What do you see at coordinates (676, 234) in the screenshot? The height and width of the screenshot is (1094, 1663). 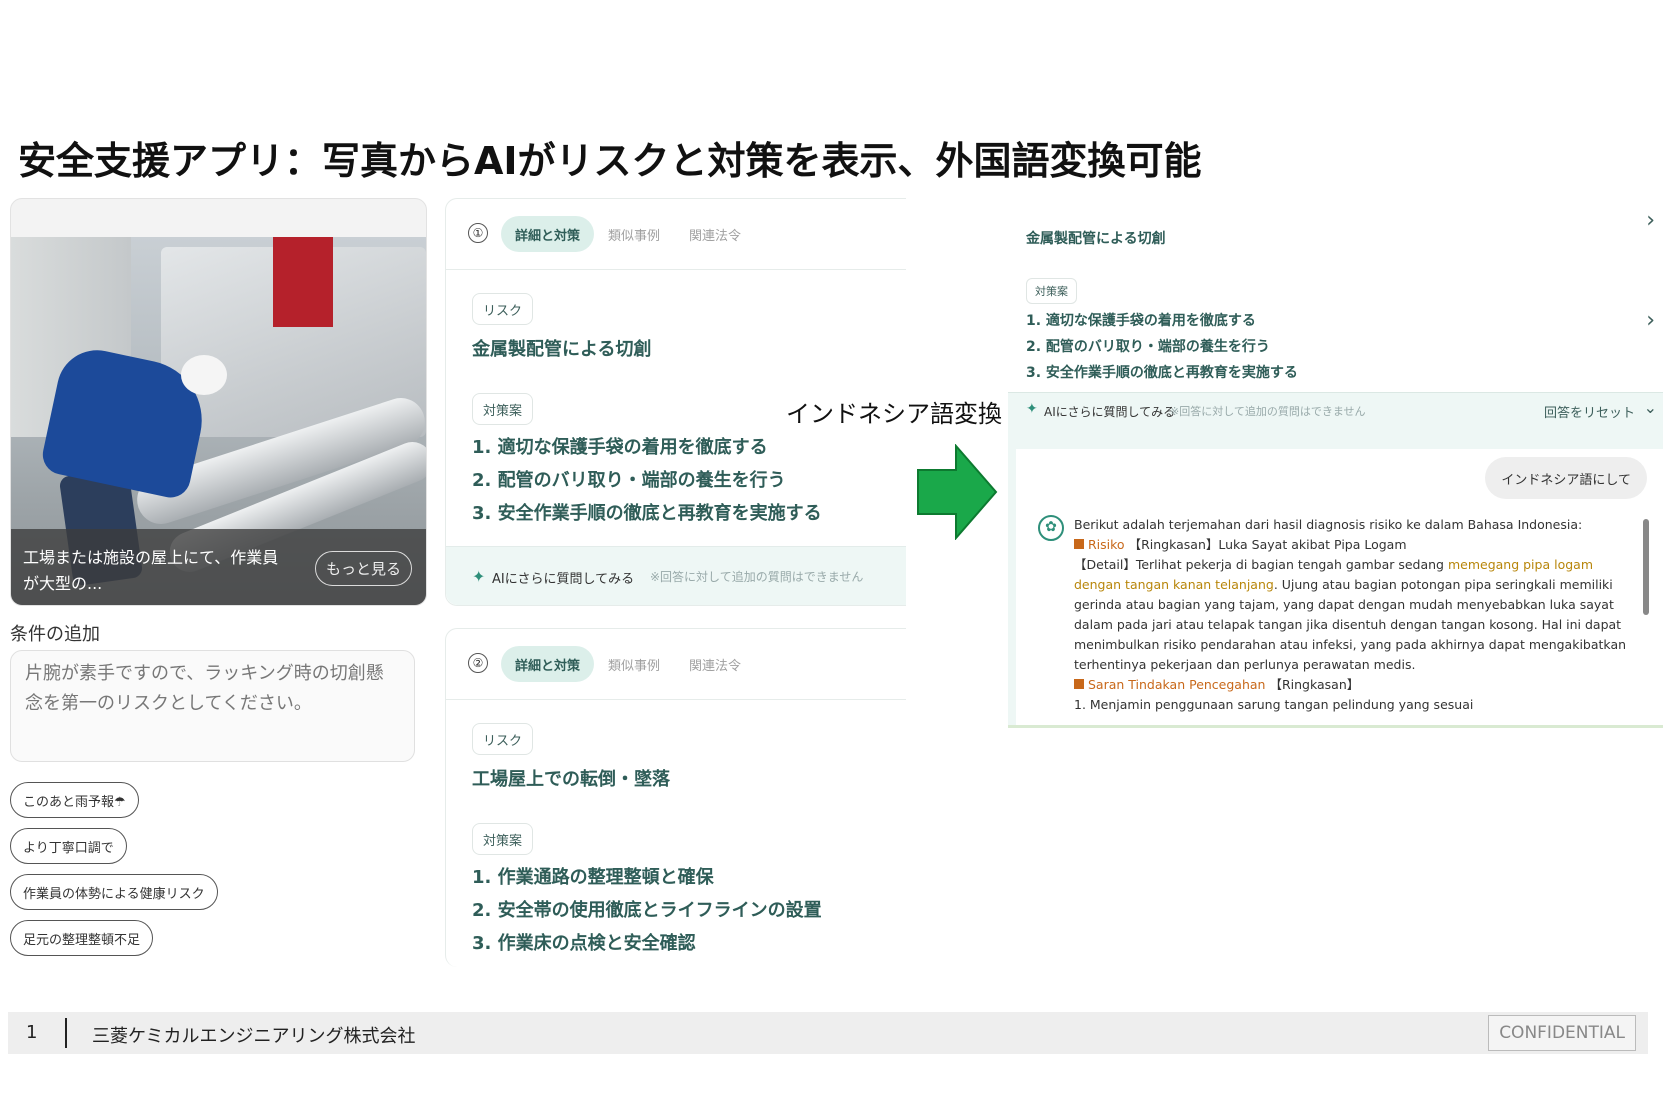 I see `card-tabs: ① 詳細と対策 類似事例 関連法令` at bounding box center [676, 234].